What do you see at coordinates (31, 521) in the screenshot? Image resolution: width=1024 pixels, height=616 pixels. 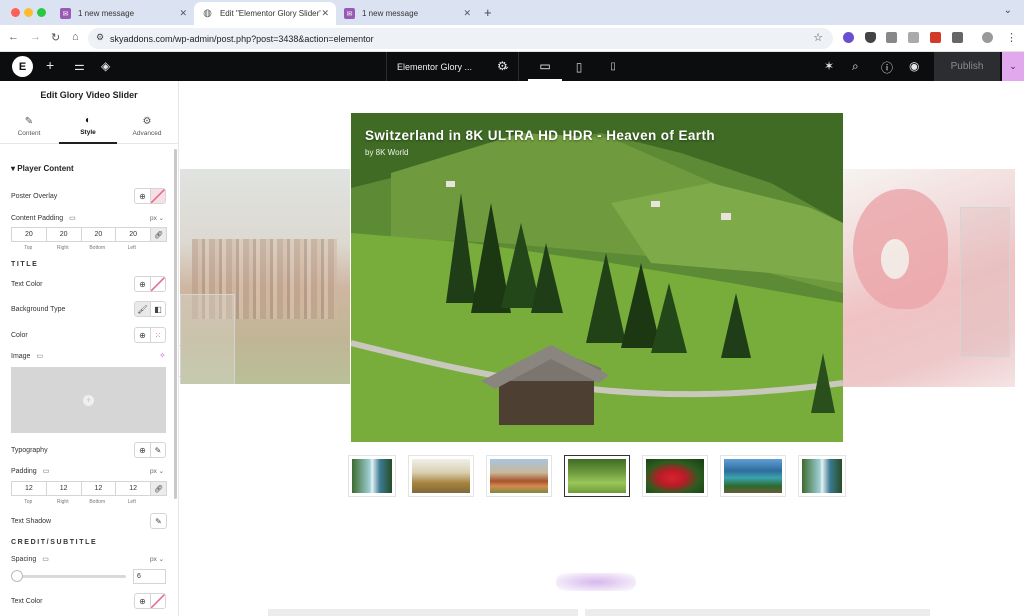 I see `text-shadow-label: Text Shadow` at bounding box center [31, 521].